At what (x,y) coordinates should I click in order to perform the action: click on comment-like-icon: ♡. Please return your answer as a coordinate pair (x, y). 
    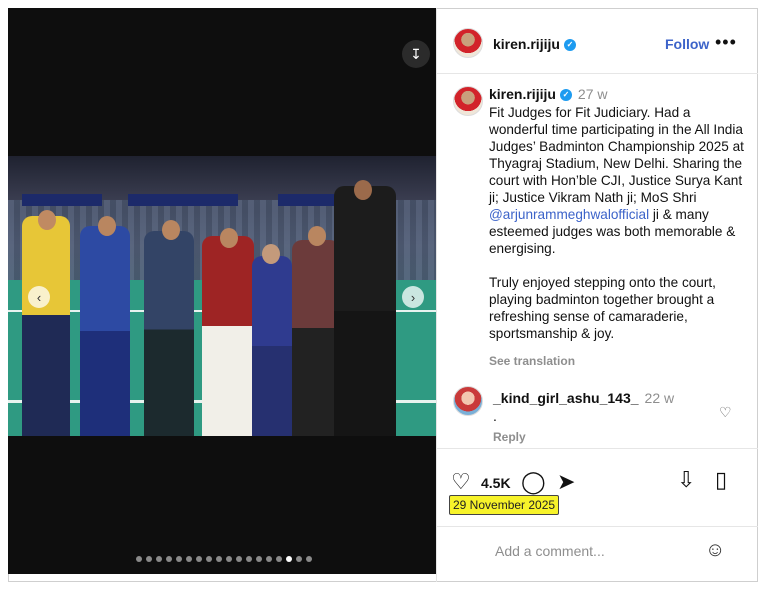
    Looking at the image, I should click on (725, 412).